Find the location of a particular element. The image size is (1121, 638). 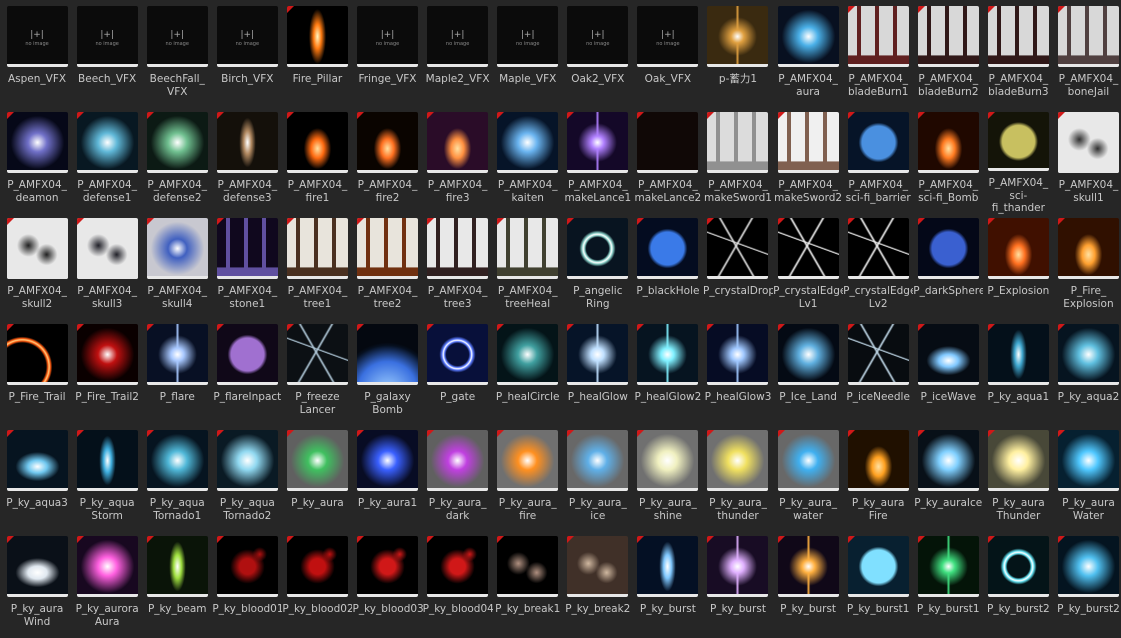

asset-tile-p-galaxybomb: P_galaxy Bomb is located at coordinates (387, 373).